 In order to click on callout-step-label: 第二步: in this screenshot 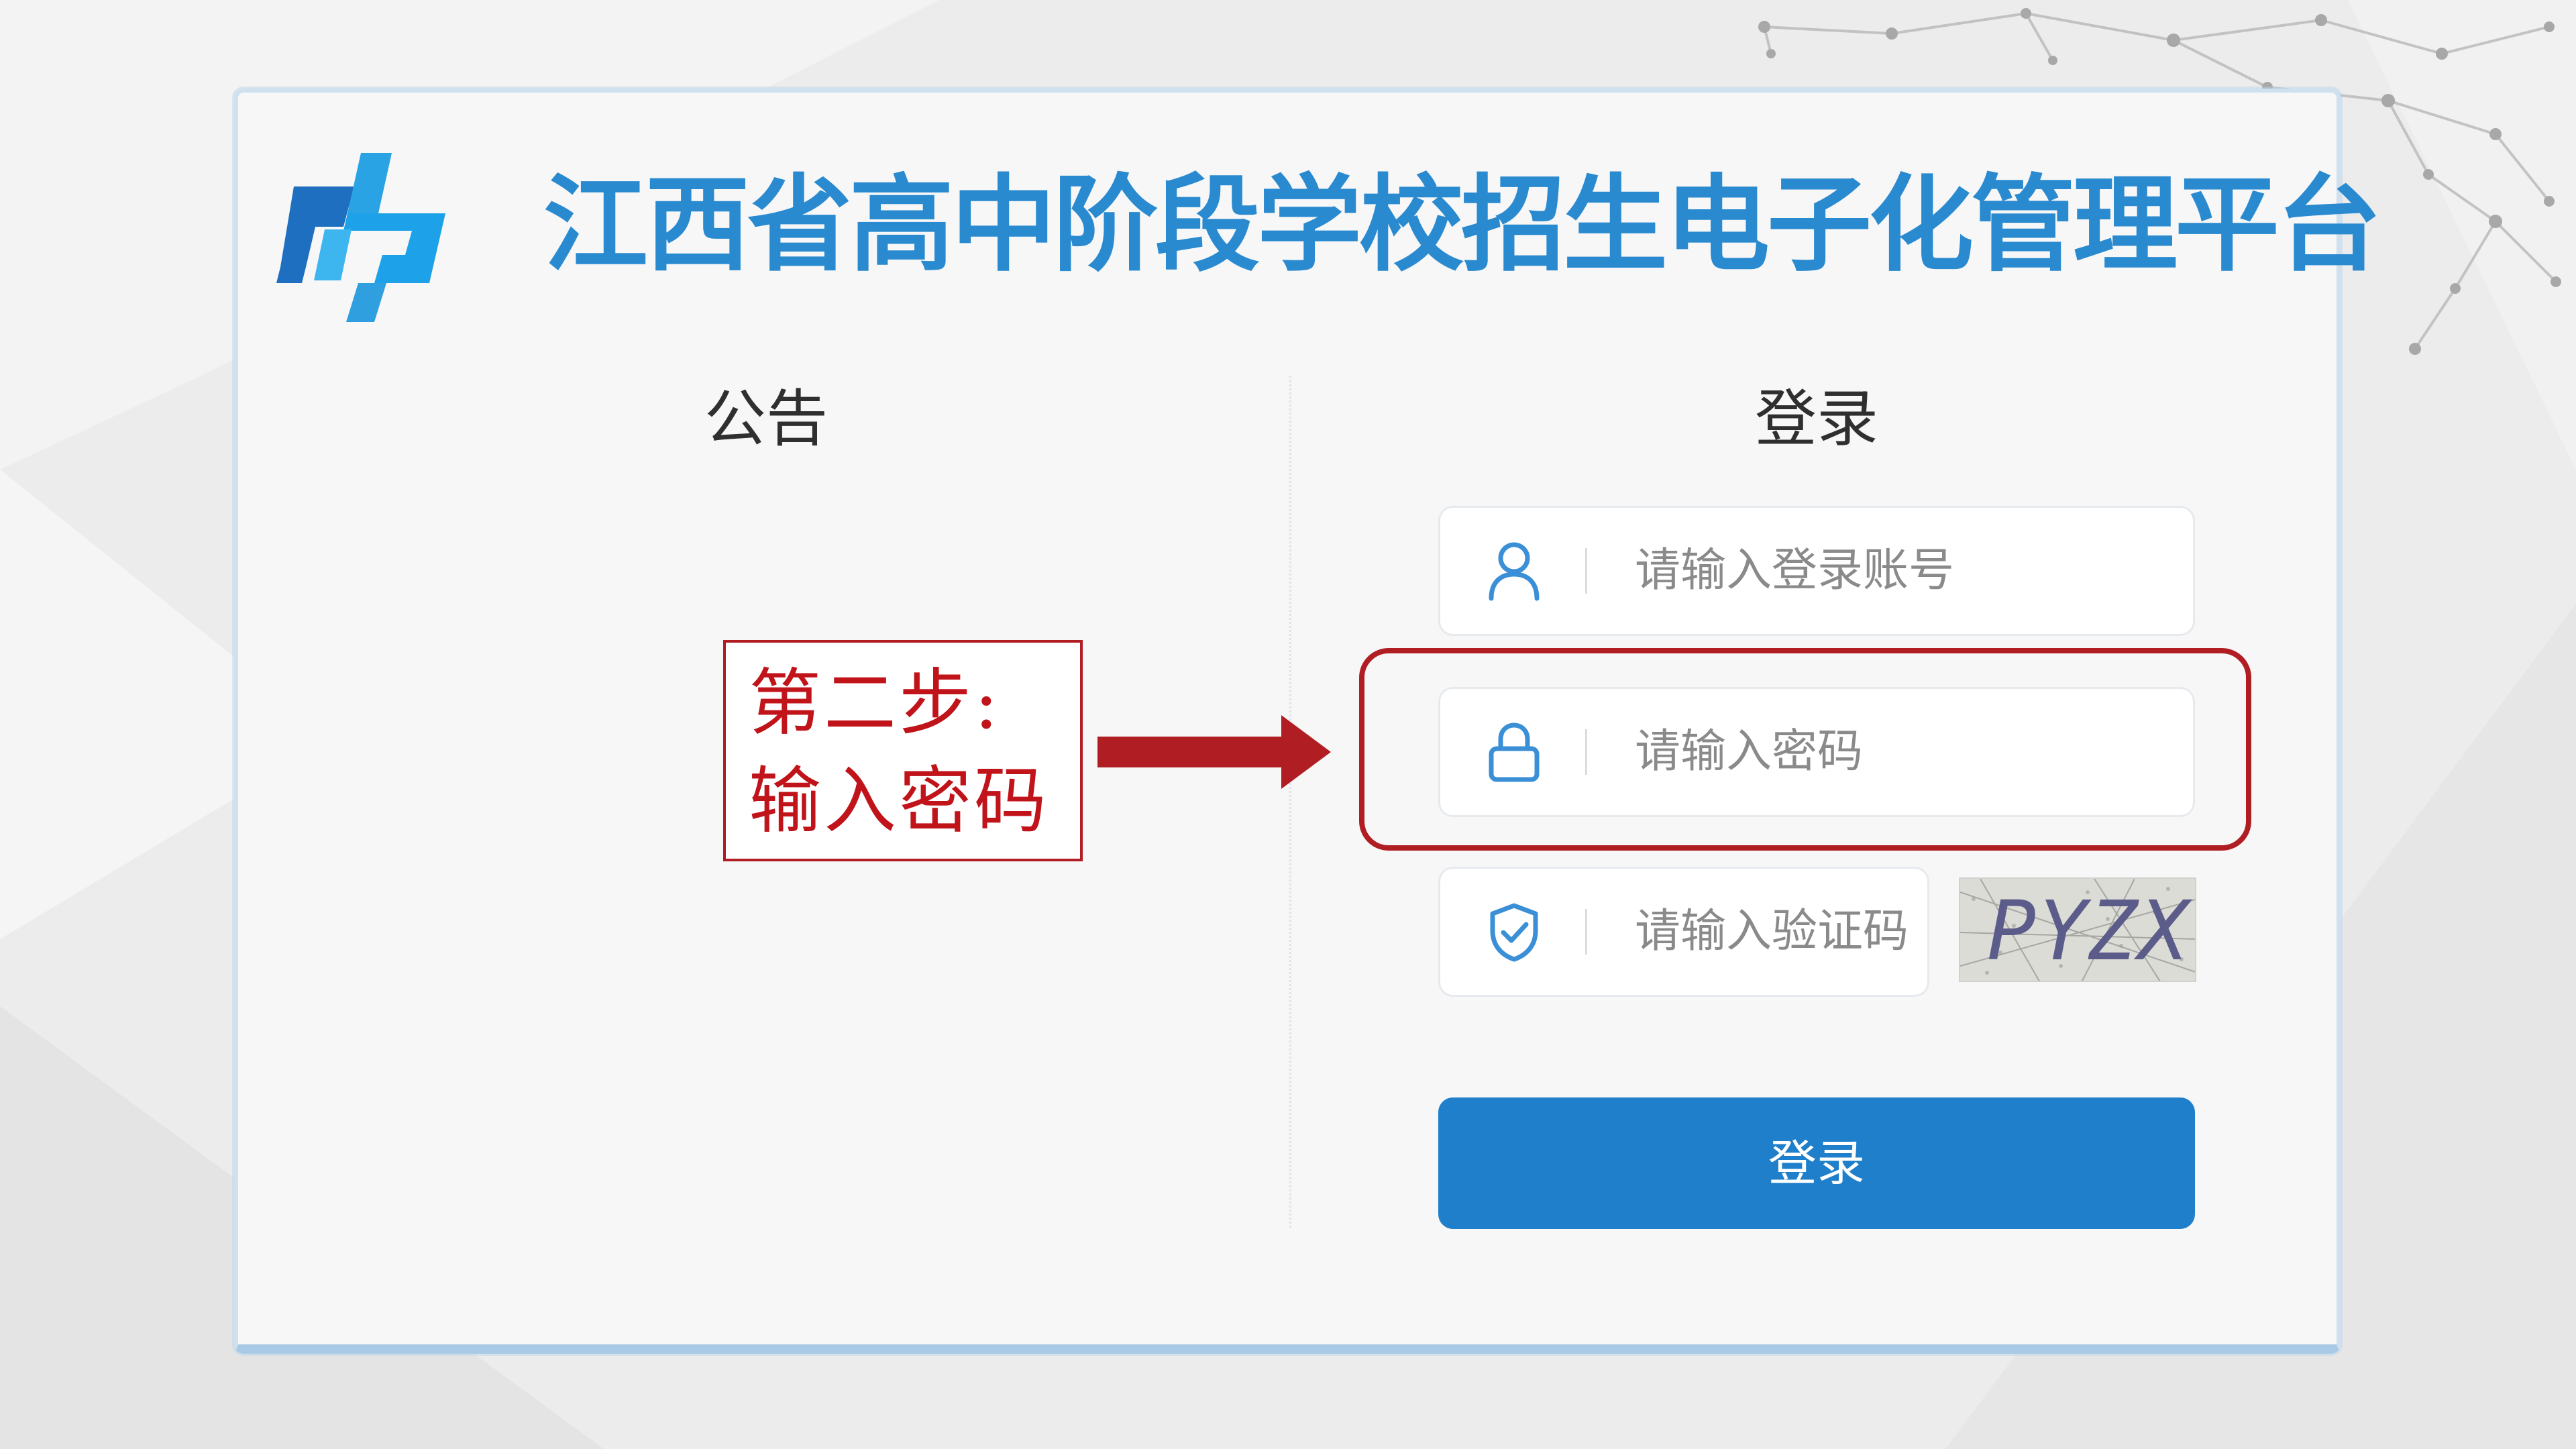, I will do `click(875, 703)`.